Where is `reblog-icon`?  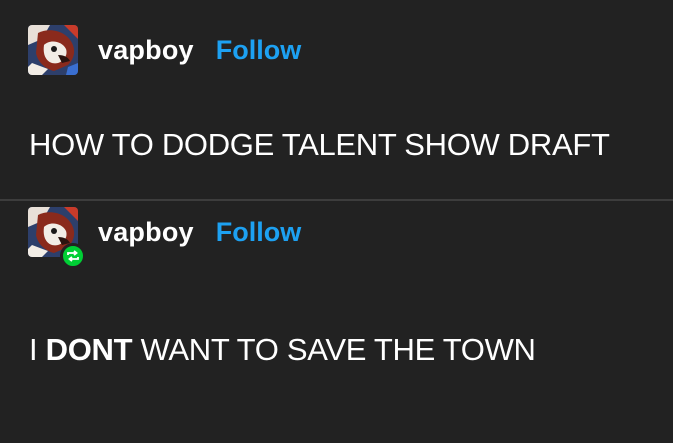 reblog-icon is located at coordinates (73, 256).